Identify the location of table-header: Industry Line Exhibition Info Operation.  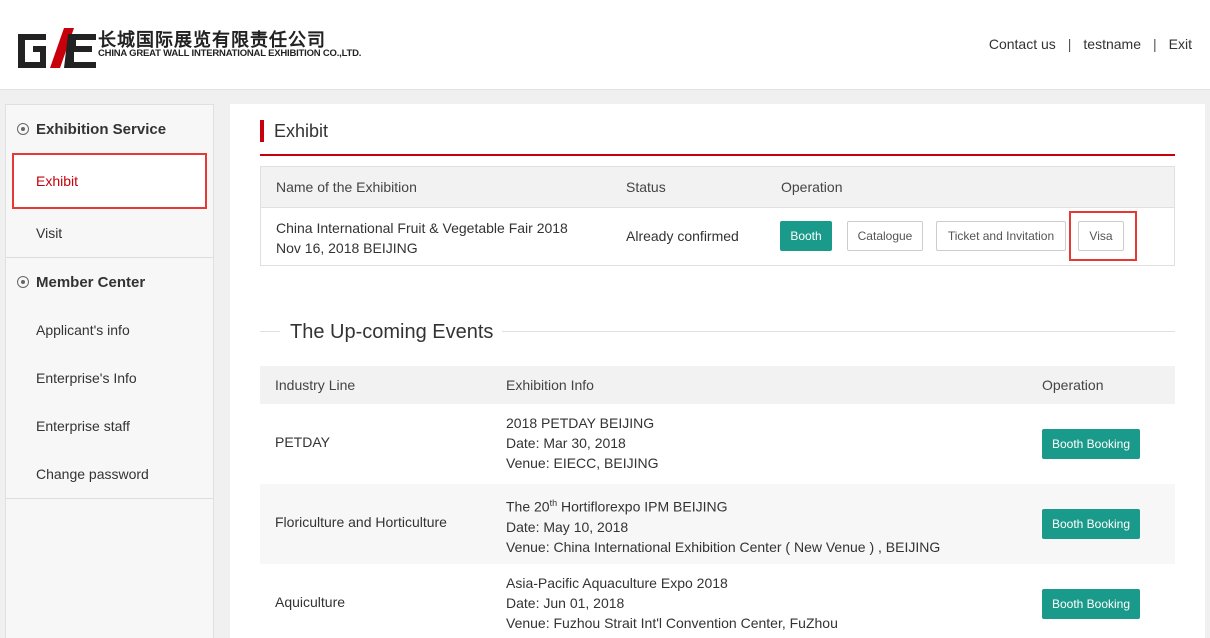
(717, 385).